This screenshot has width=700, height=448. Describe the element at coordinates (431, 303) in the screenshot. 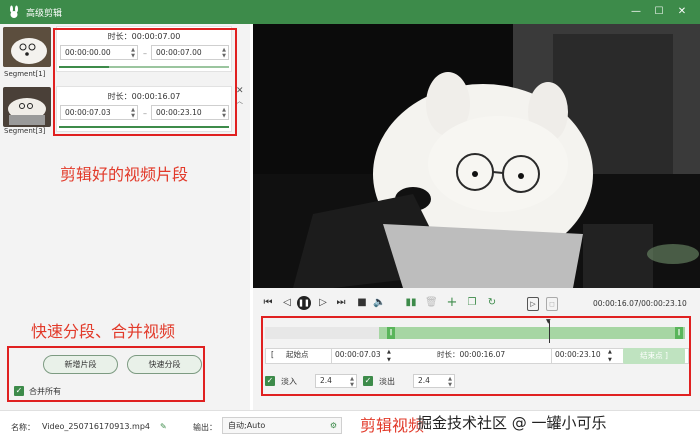

I see `delete-icon: 🗑` at that location.